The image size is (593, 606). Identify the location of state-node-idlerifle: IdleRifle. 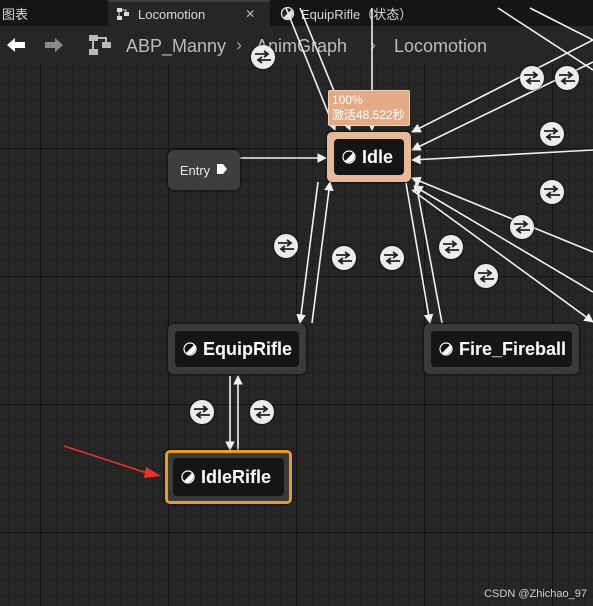
(228, 477).